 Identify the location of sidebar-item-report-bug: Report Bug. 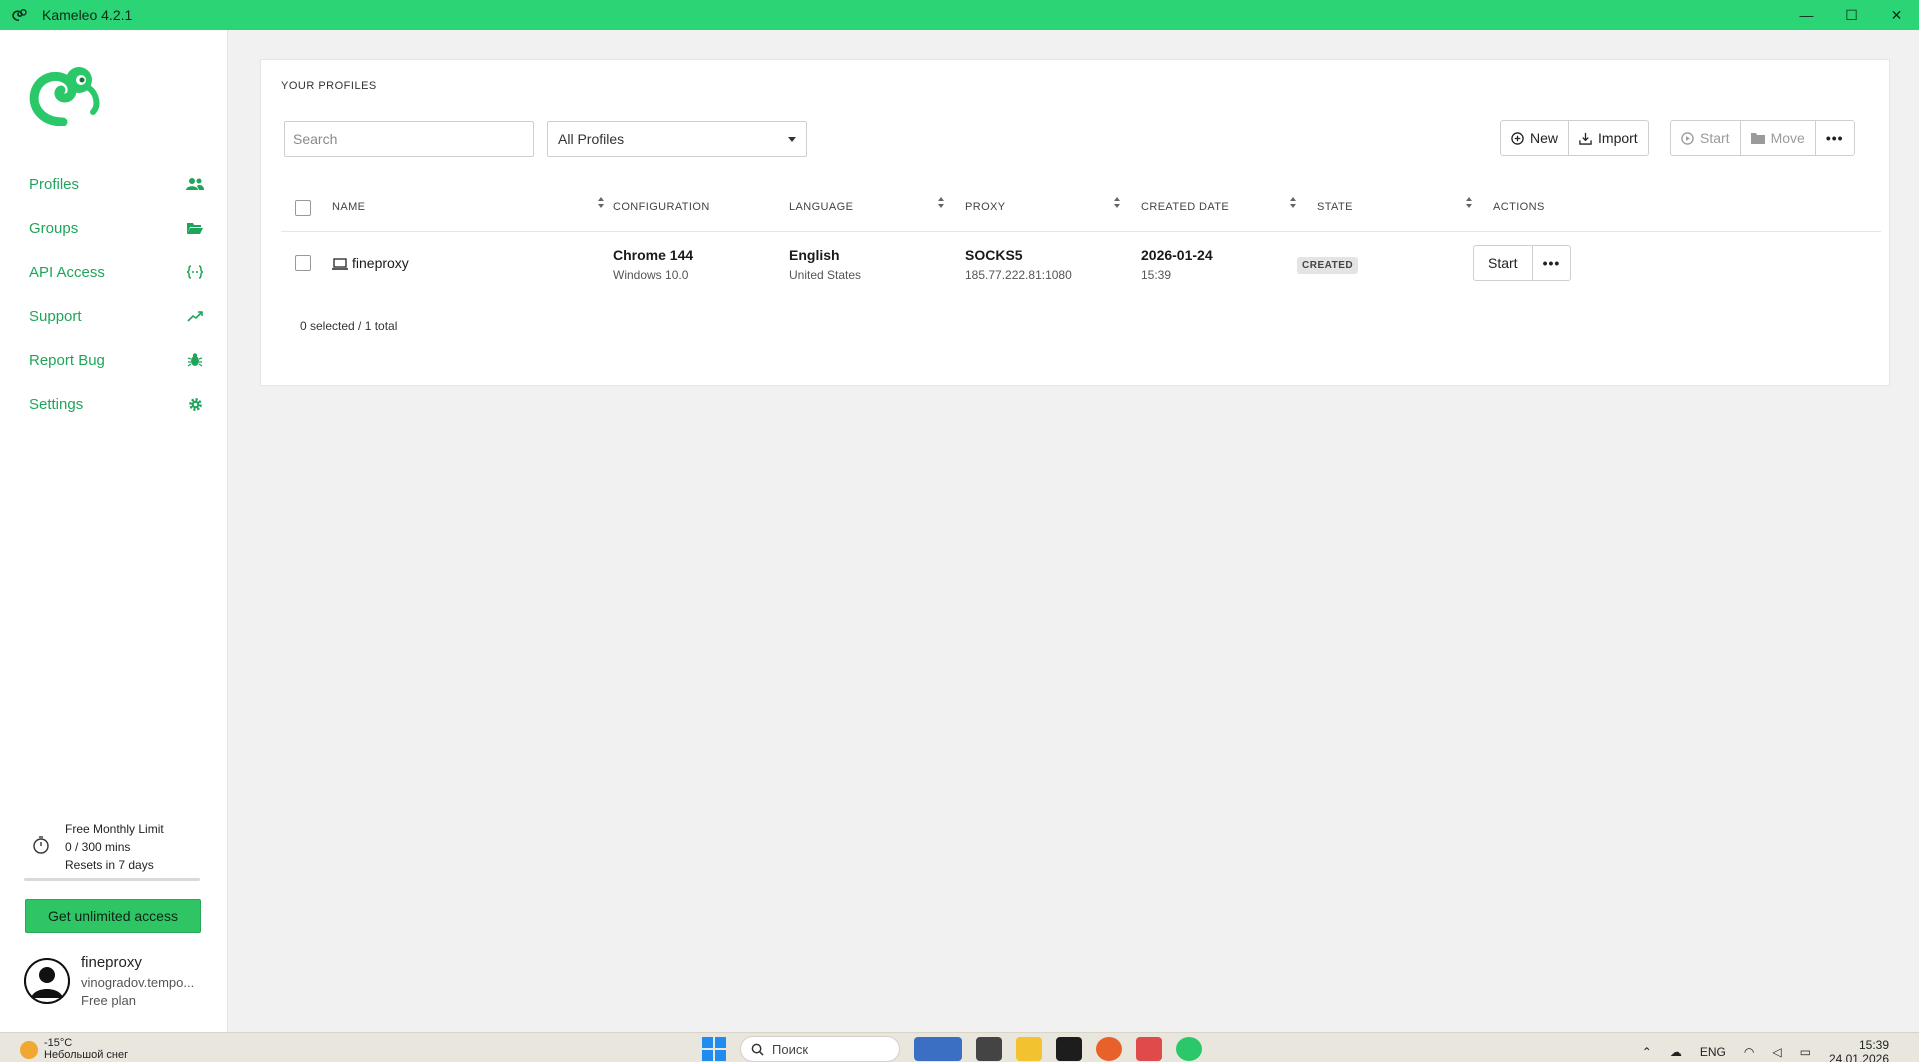
(114, 360).